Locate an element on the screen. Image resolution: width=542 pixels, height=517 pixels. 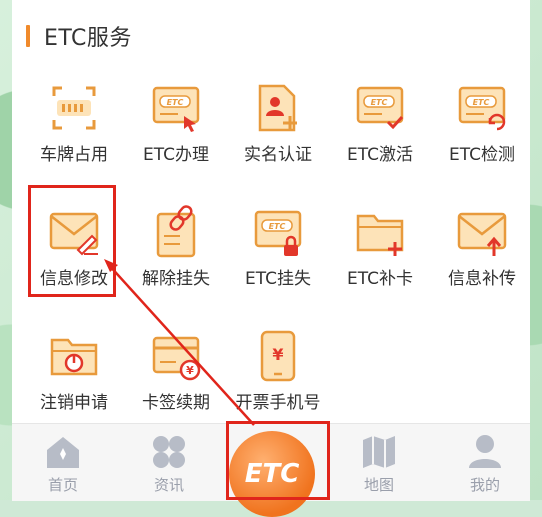
service-label: ETC激活 is located at coordinates (380, 155).